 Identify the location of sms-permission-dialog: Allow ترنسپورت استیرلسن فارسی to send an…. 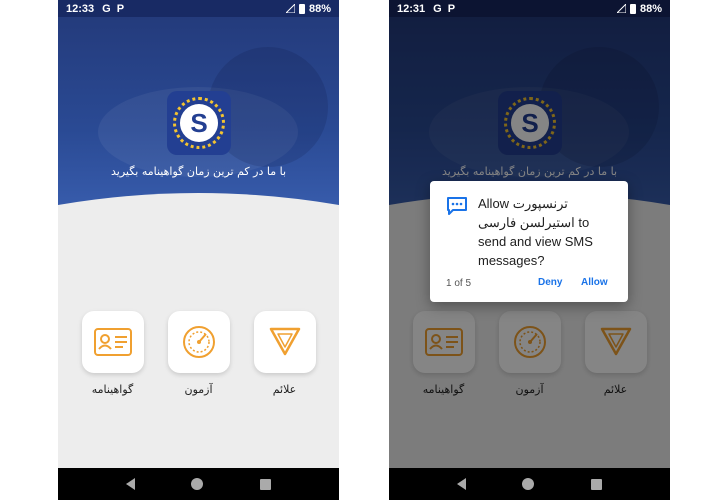
(529, 241).